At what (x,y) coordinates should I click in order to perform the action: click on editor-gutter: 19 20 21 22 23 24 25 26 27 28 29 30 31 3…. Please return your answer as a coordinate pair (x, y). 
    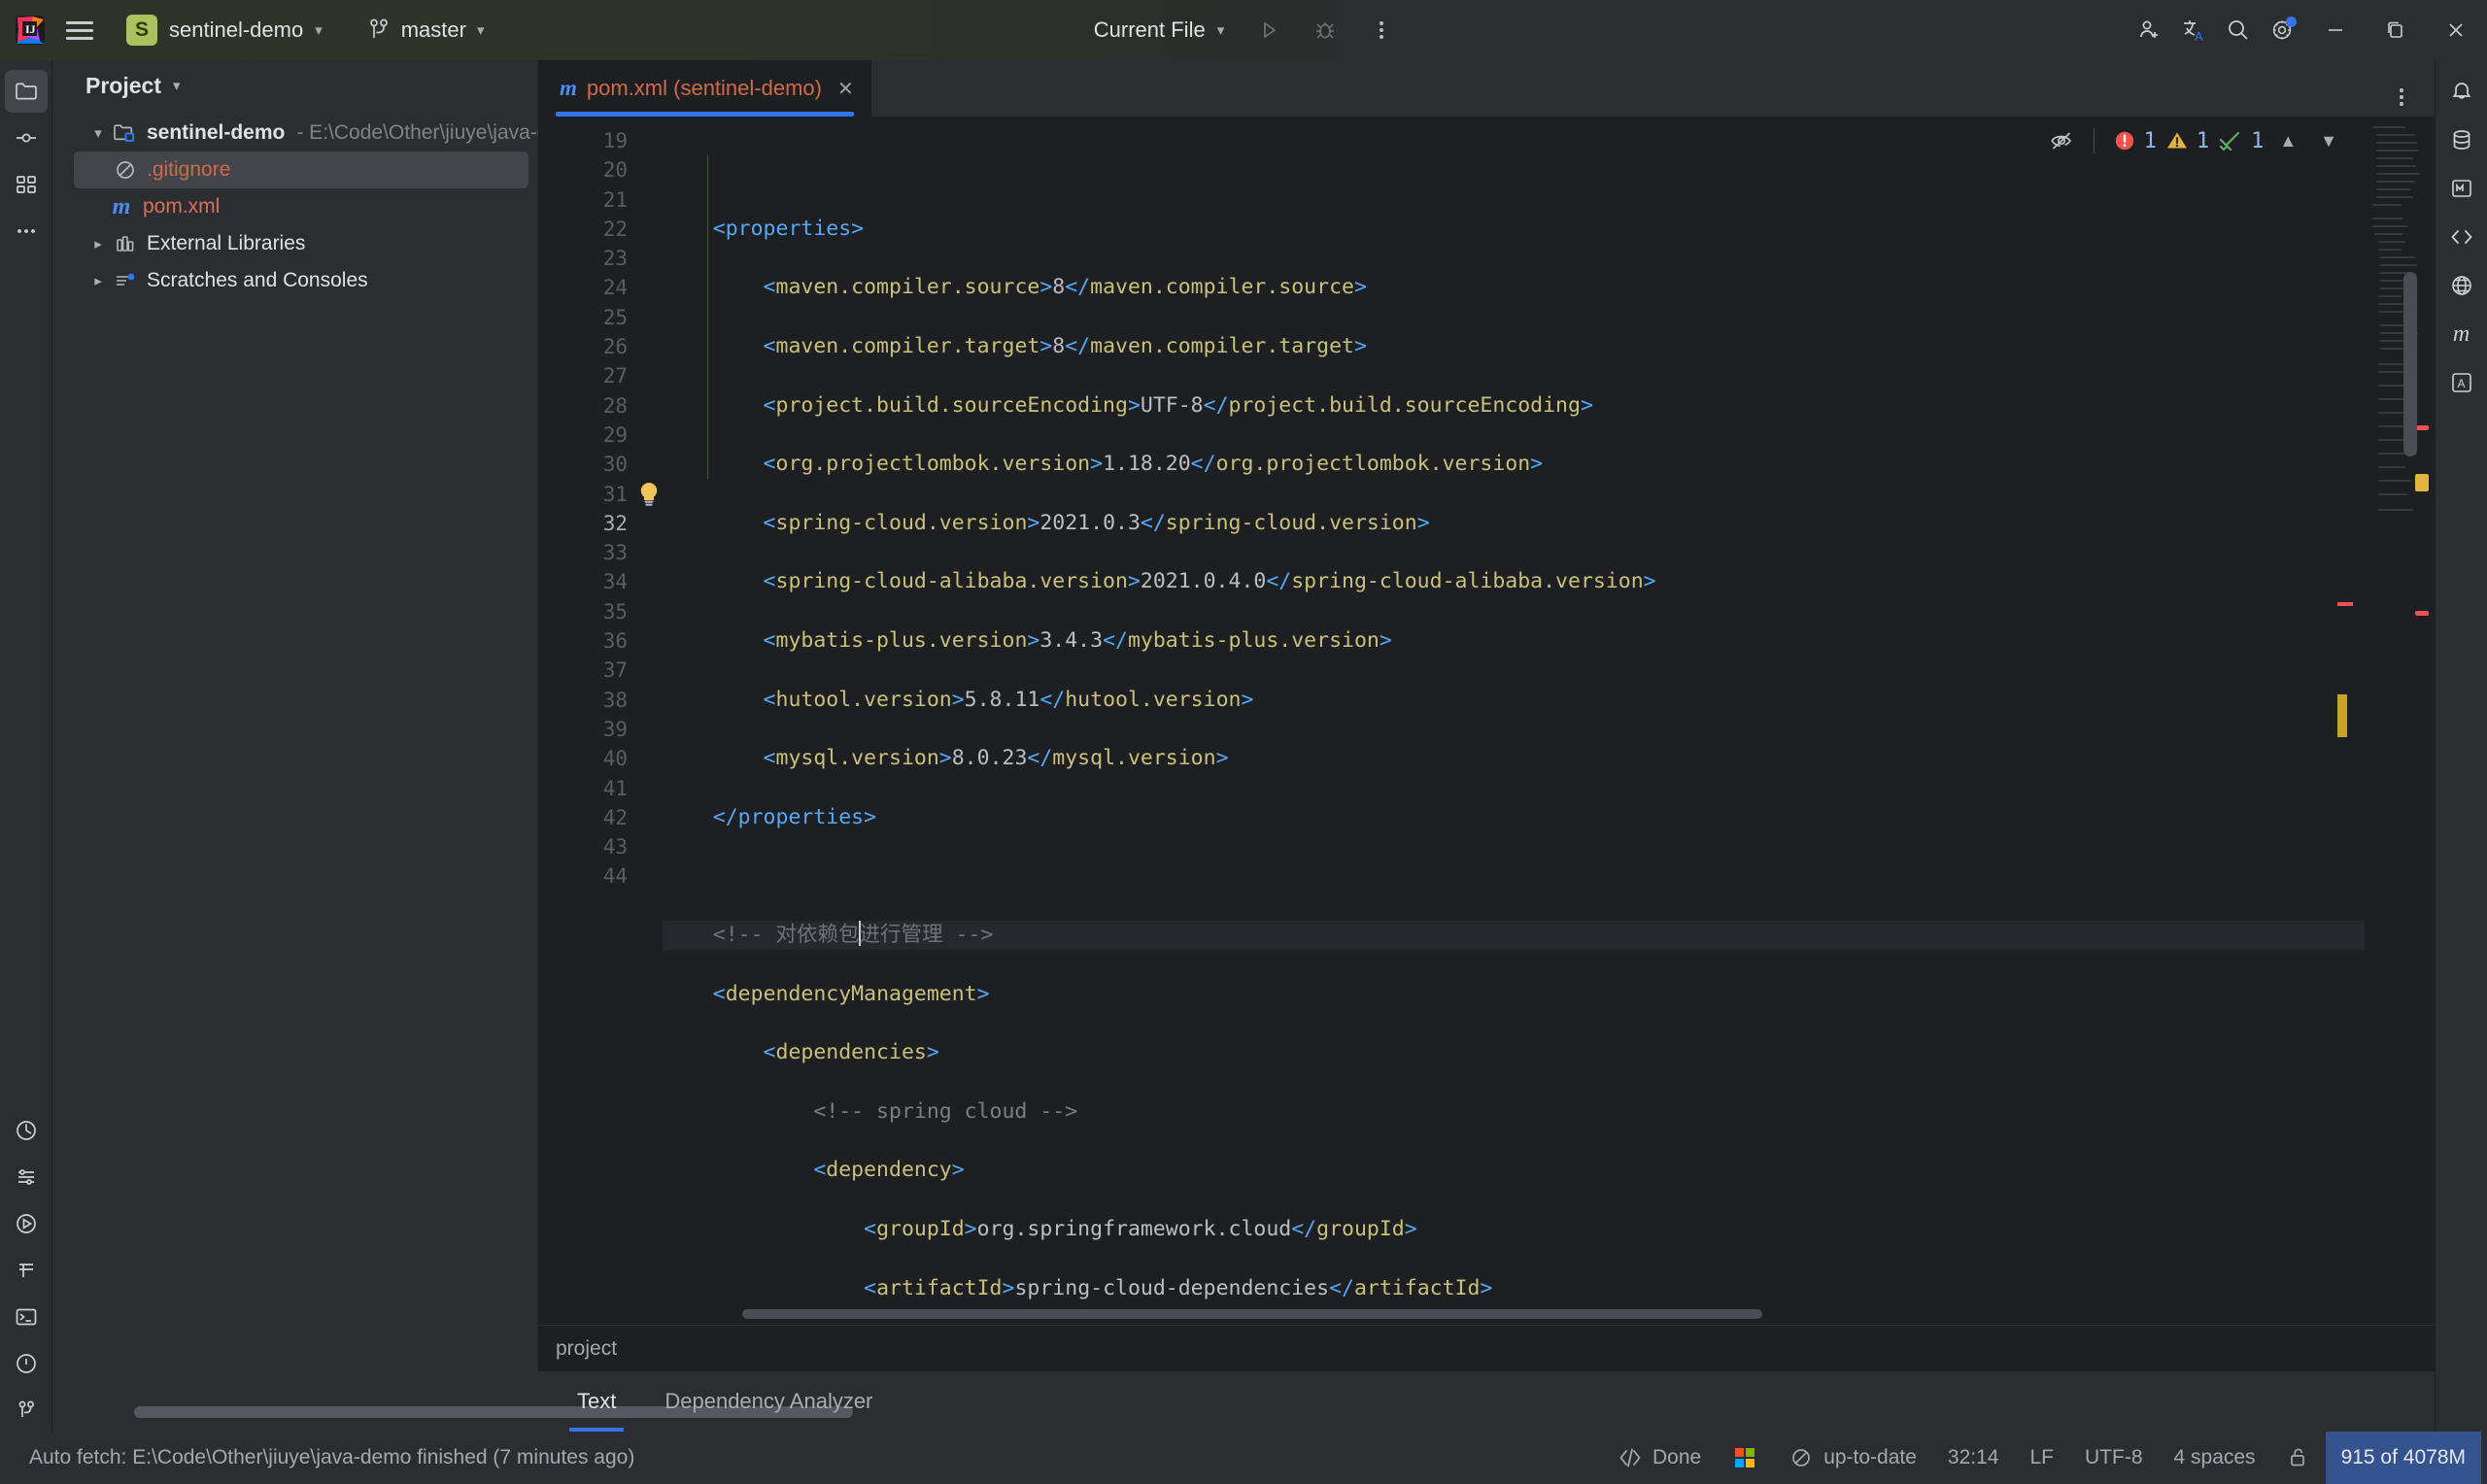
    Looking at the image, I should click on (598, 721).